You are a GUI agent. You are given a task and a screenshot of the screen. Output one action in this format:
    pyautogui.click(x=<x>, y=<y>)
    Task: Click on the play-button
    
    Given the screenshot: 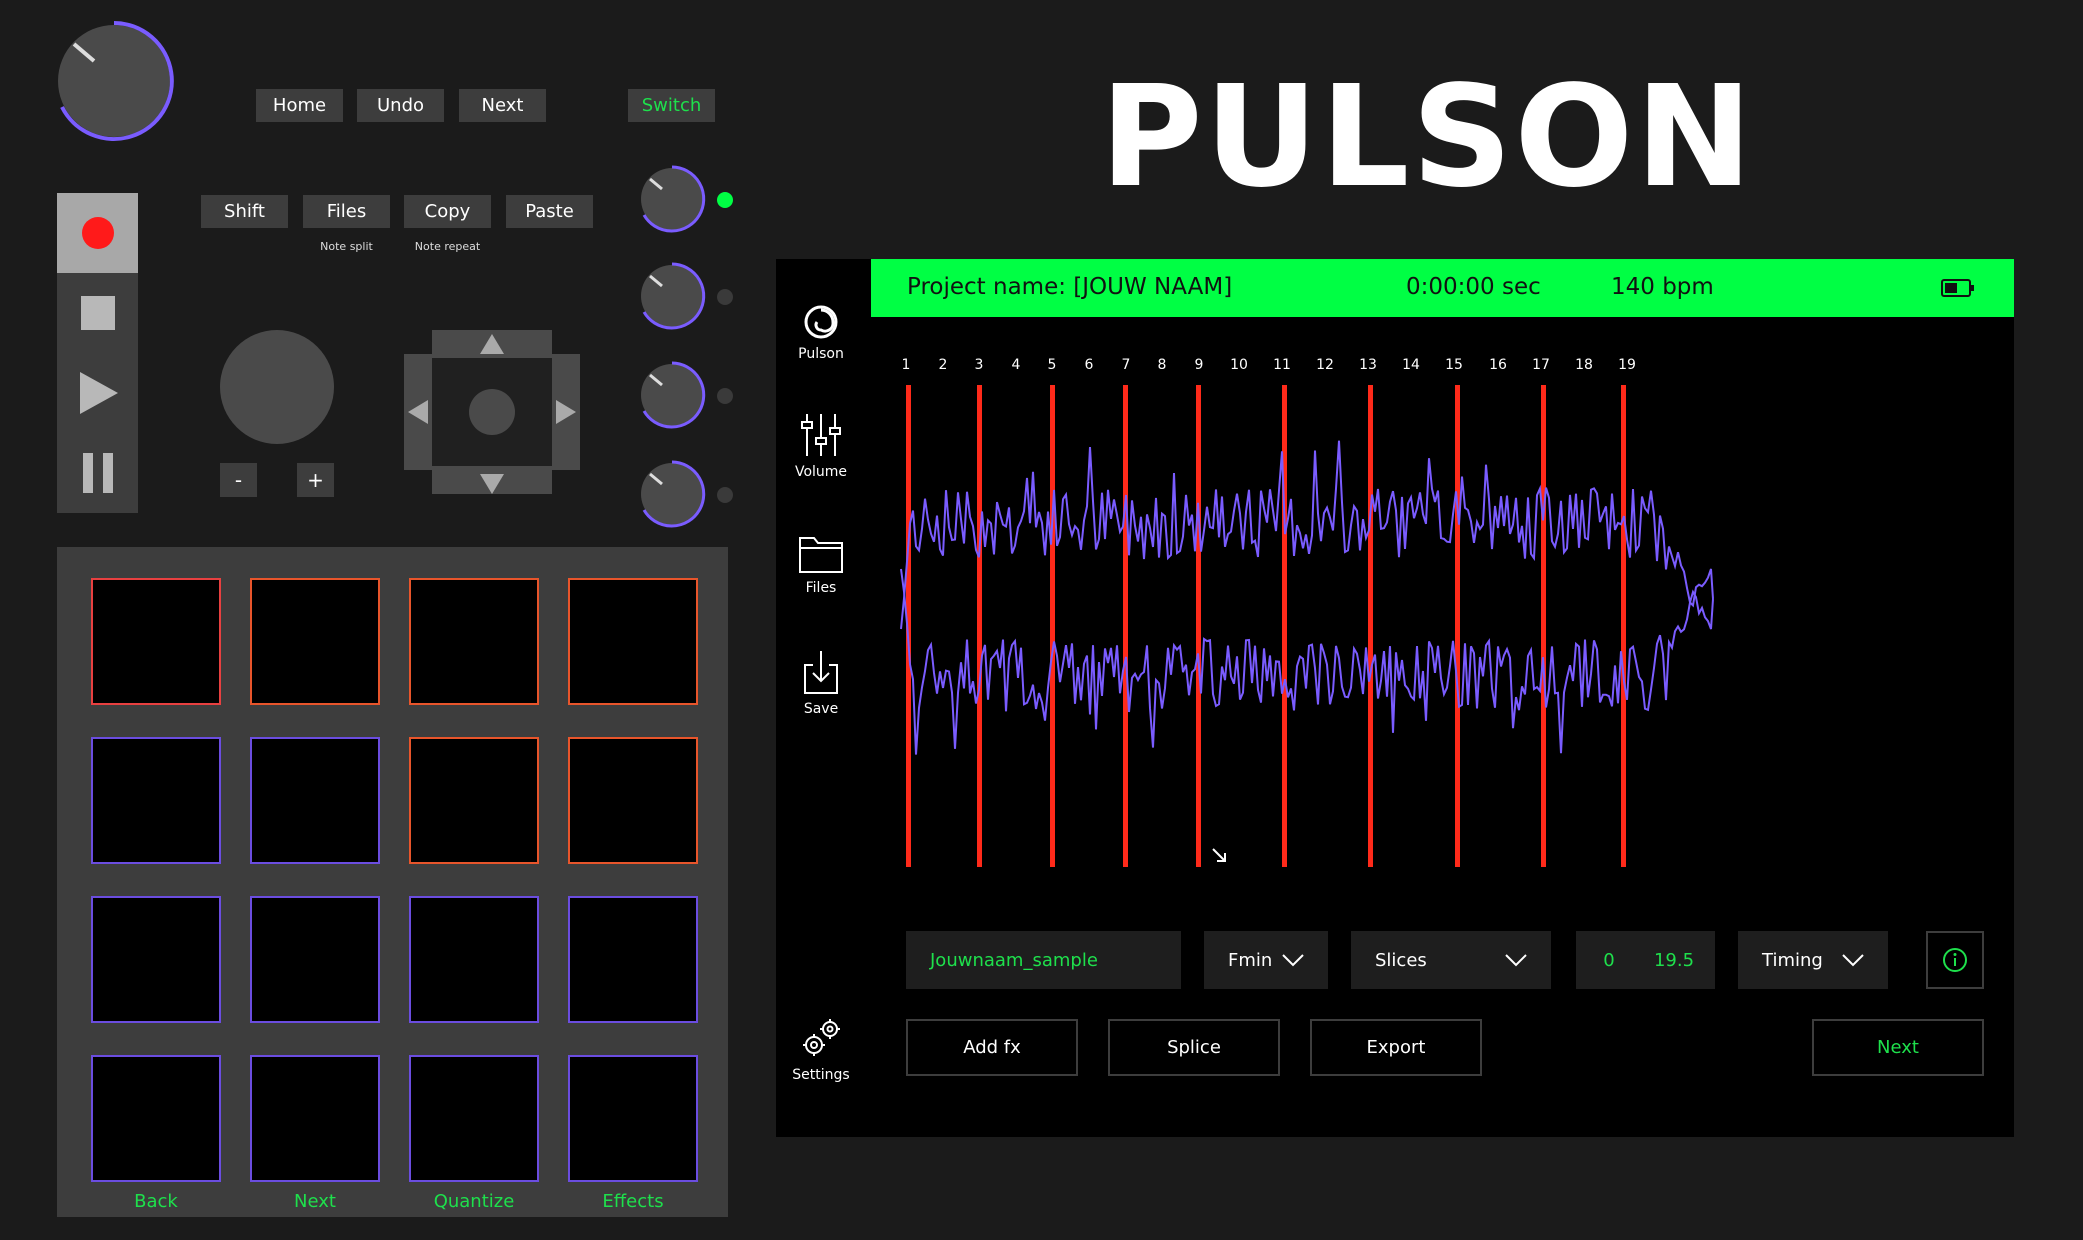 What is the action you would take?
    pyautogui.click(x=97, y=393)
    